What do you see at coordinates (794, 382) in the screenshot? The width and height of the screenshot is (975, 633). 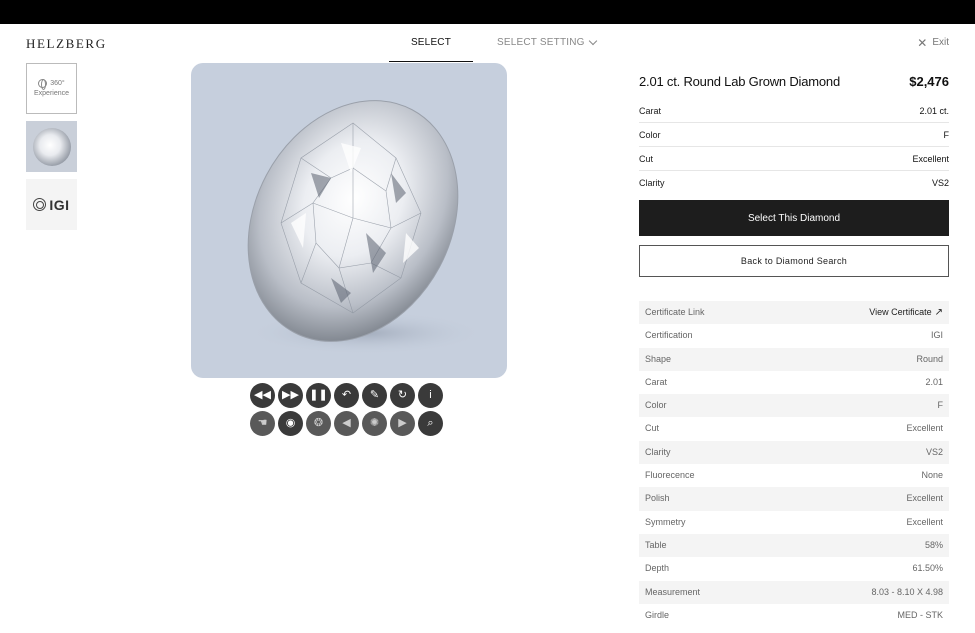 I see `detail-row: Carat 2.01` at bounding box center [794, 382].